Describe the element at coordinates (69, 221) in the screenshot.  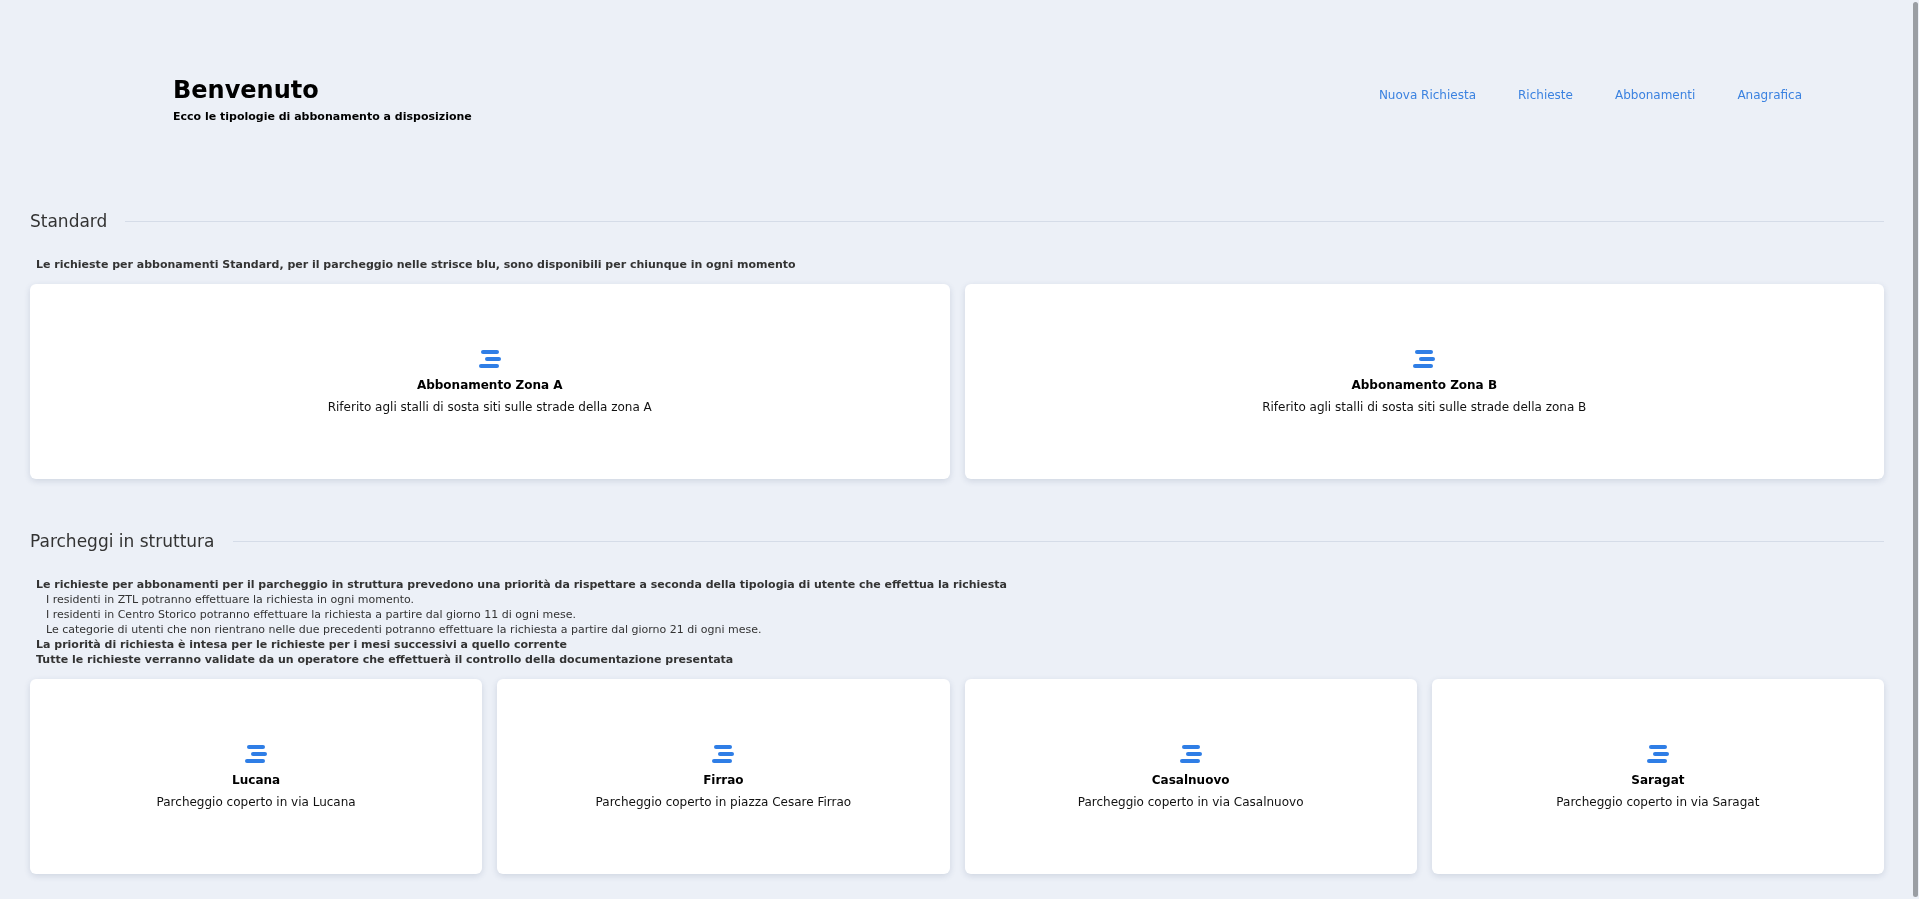
I see `section-title: Standard` at that location.